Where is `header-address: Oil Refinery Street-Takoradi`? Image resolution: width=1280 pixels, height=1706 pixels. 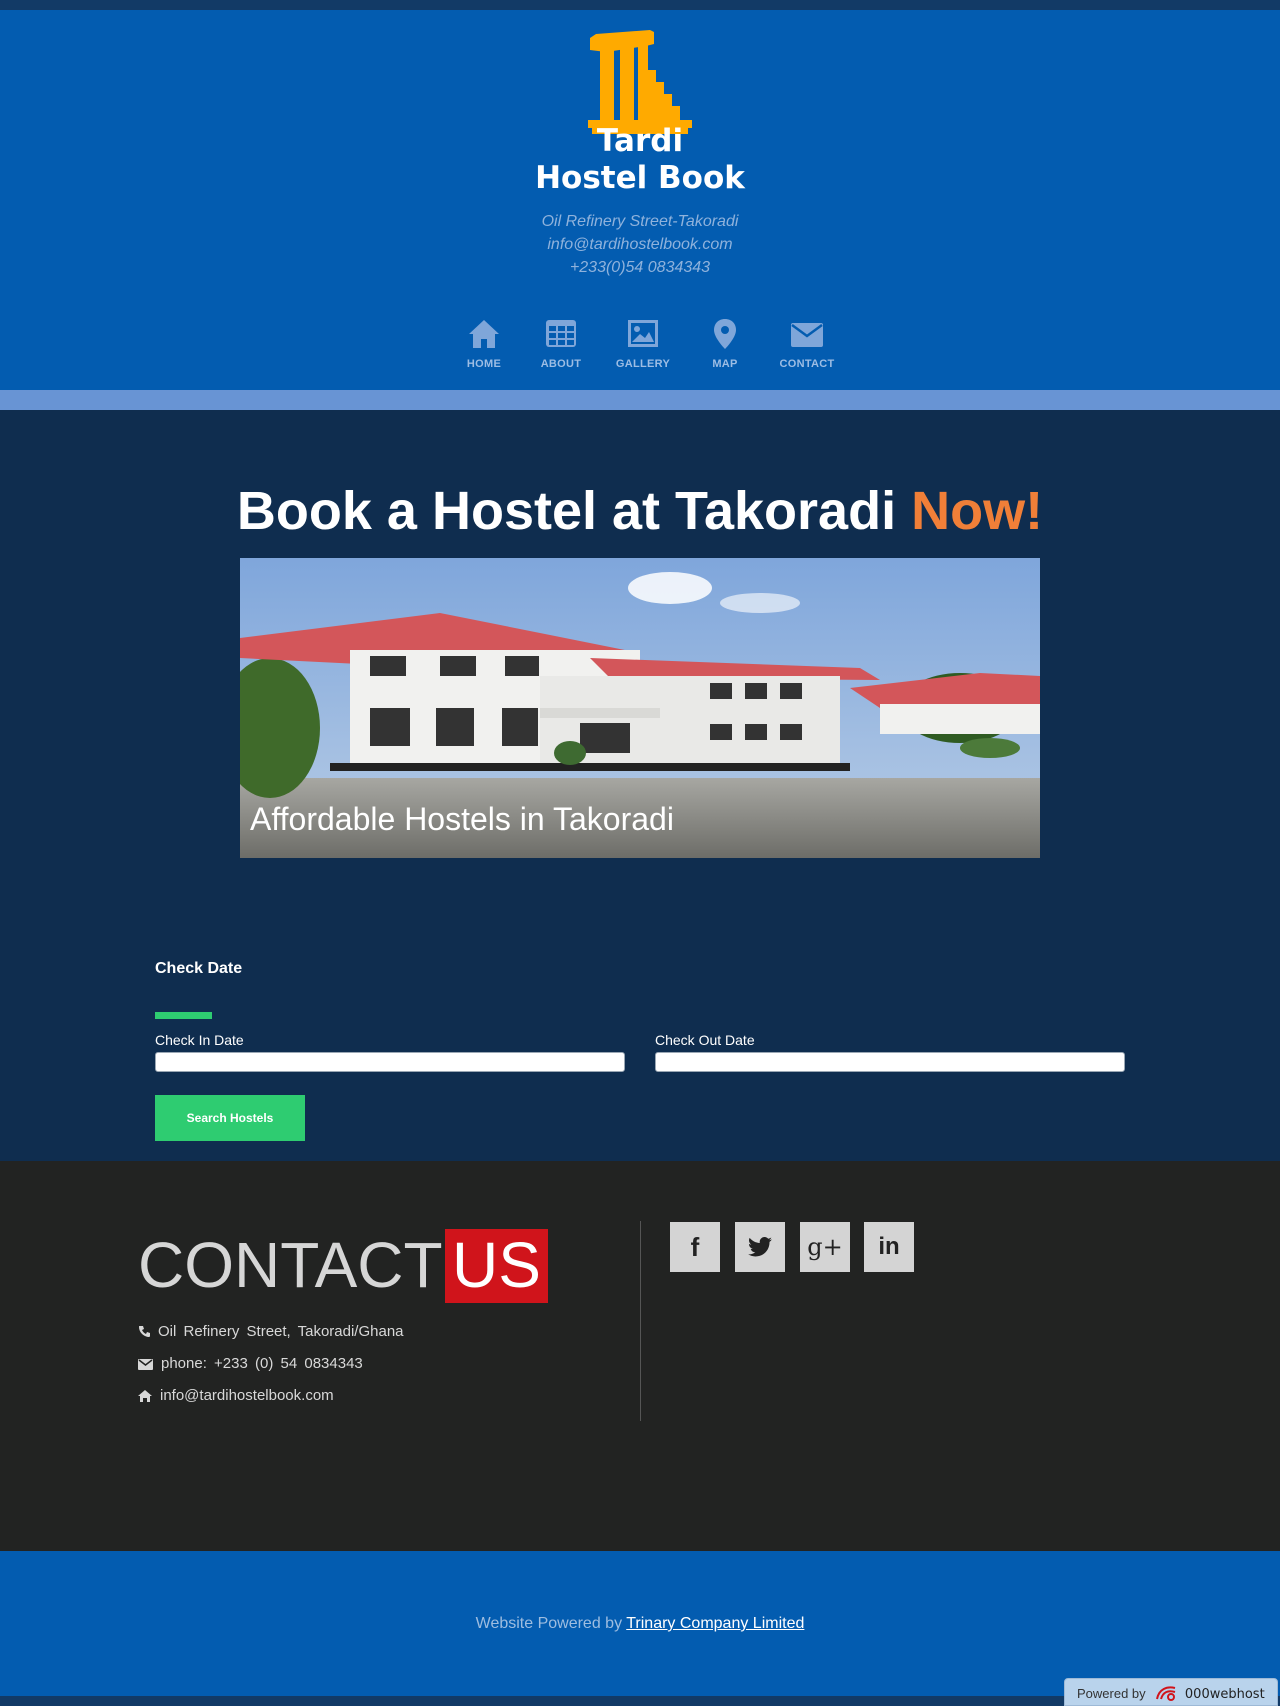 header-address: Oil Refinery Street-Takoradi is located at coordinates (640, 221).